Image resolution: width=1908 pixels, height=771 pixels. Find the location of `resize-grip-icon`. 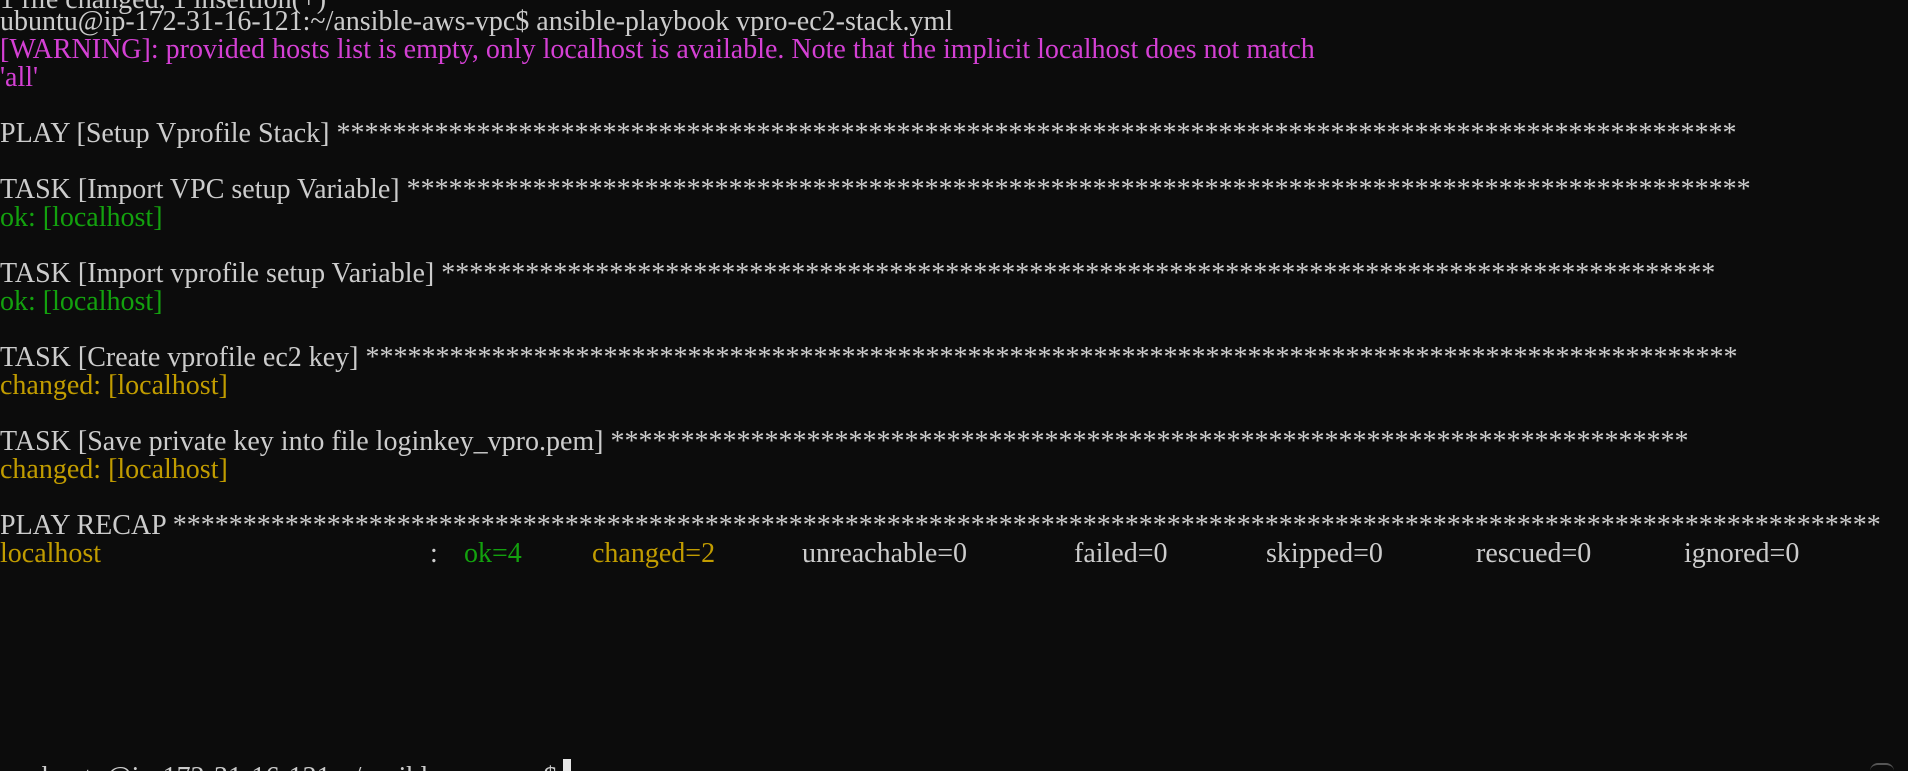

resize-grip-icon is located at coordinates (1882, 767).